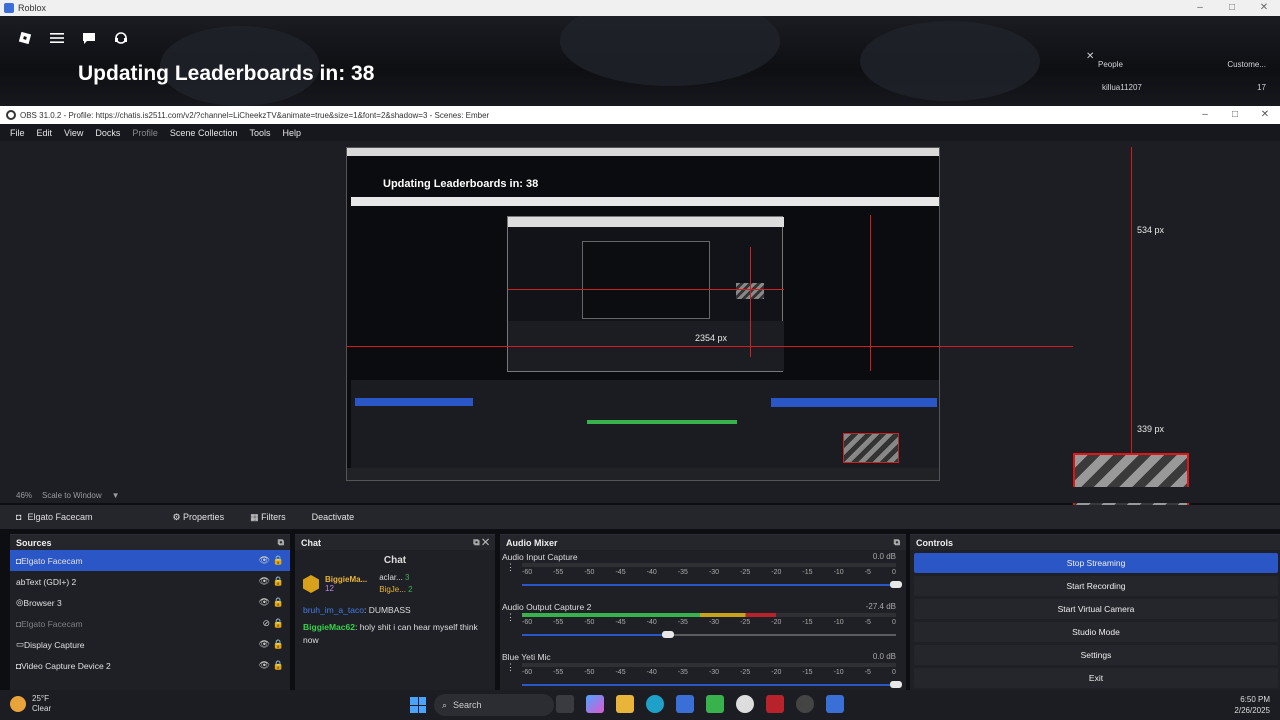 The width and height of the screenshot is (1280, 720). What do you see at coordinates (150, 602) in the screenshot?
I see `source-item: ◎ Browser 3 👁 🔒` at bounding box center [150, 602].